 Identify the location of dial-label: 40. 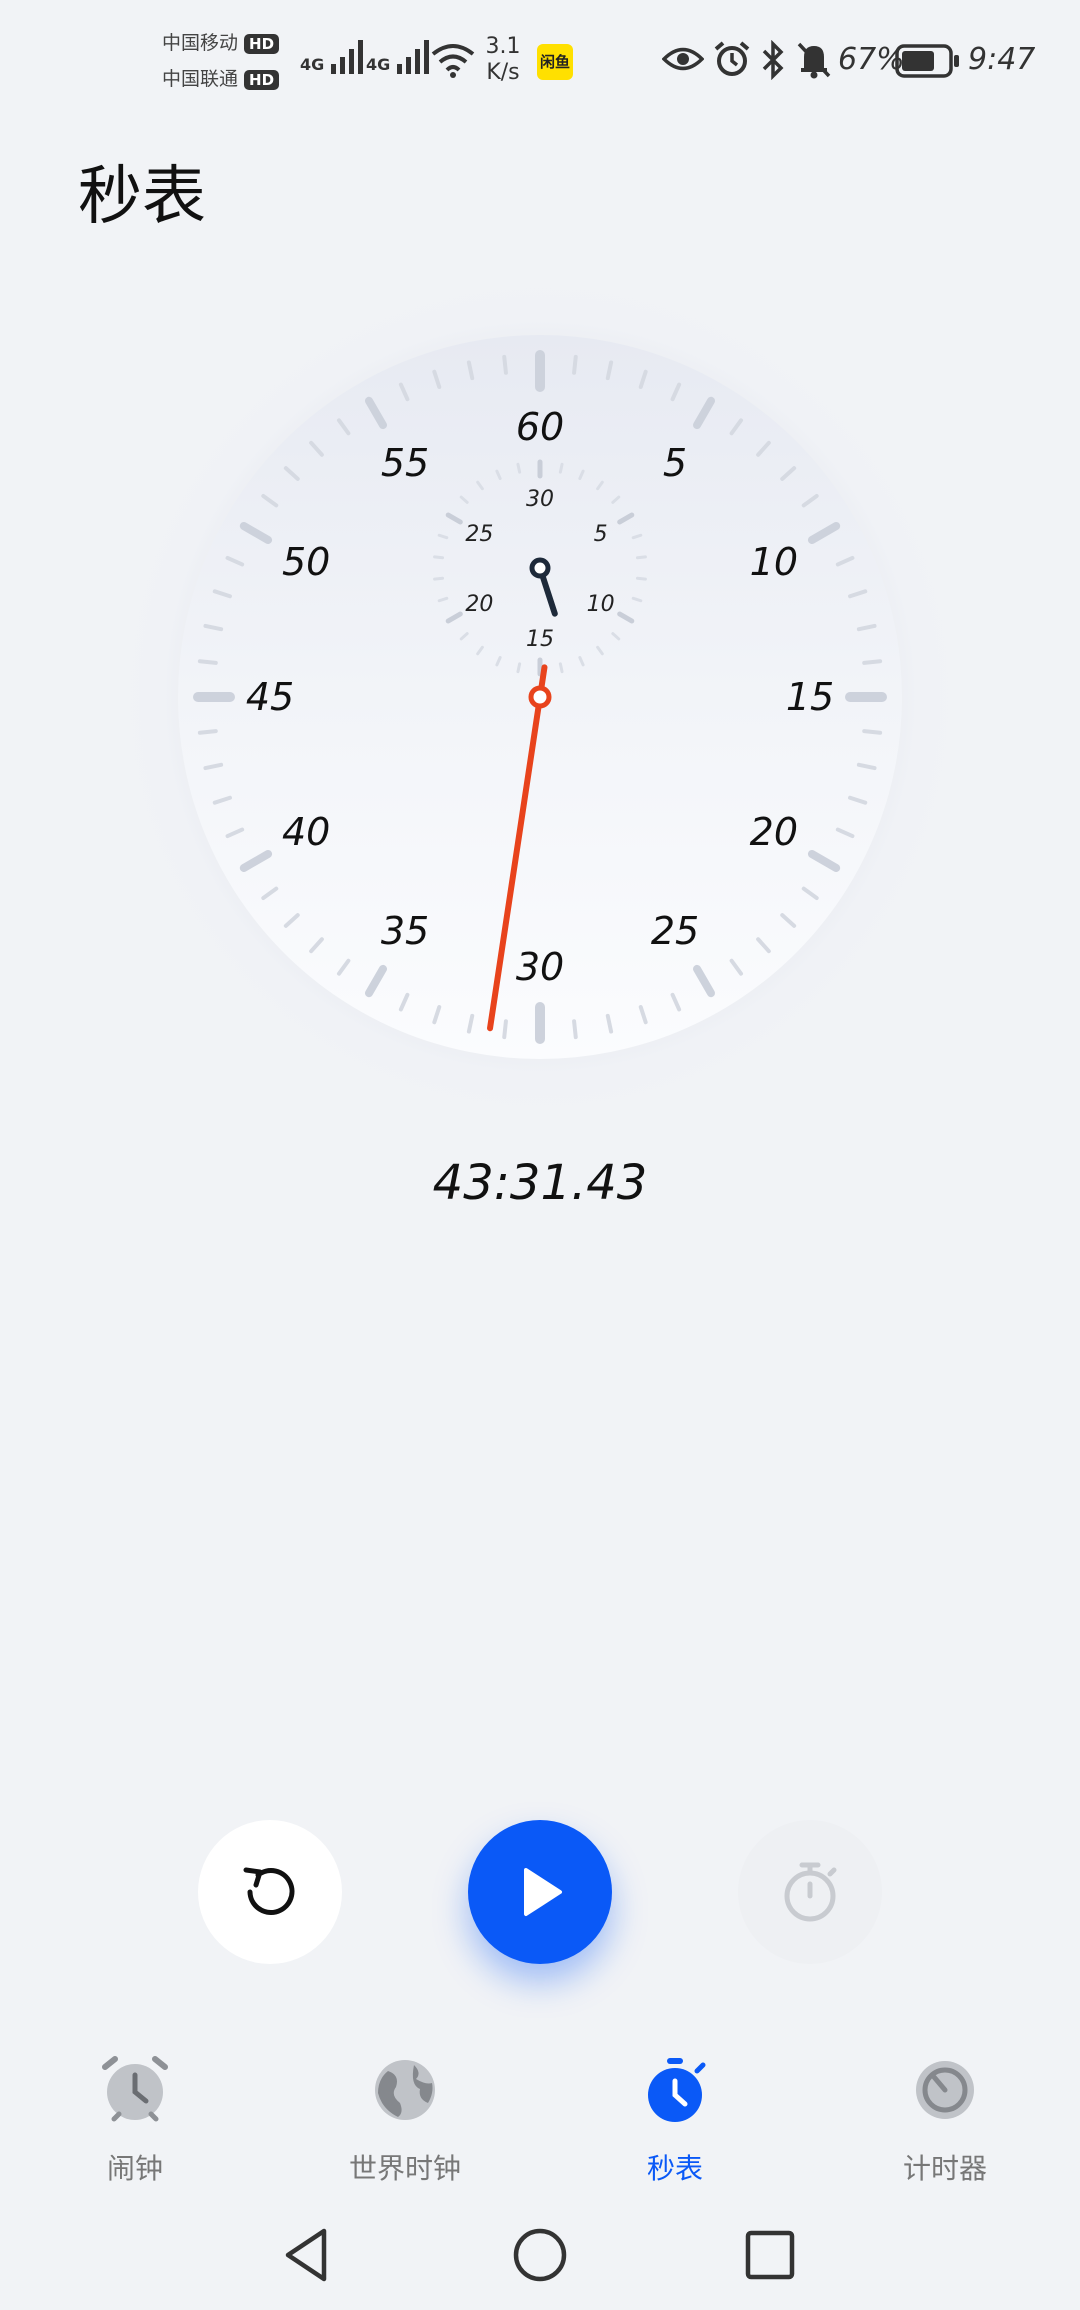
(306, 832).